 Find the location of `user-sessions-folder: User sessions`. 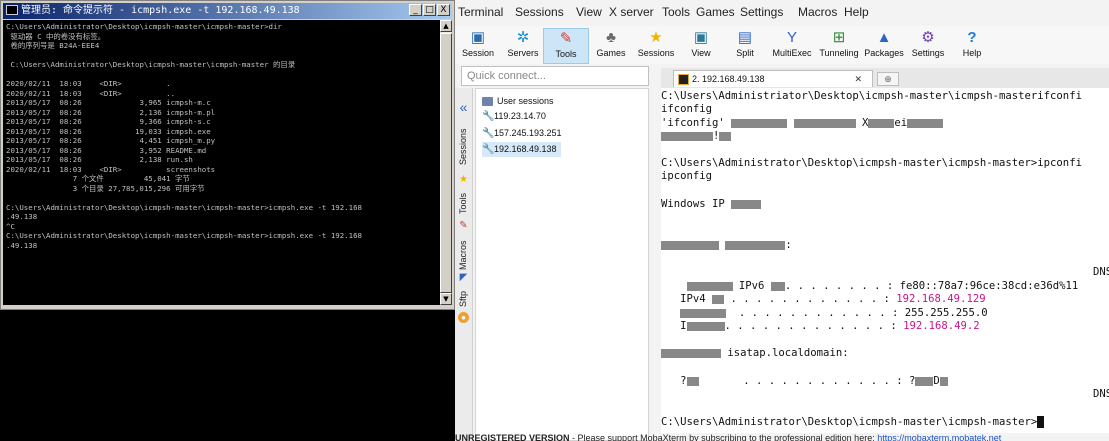

user-sessions-folder: User sessions is located at coordinates (518, 101).